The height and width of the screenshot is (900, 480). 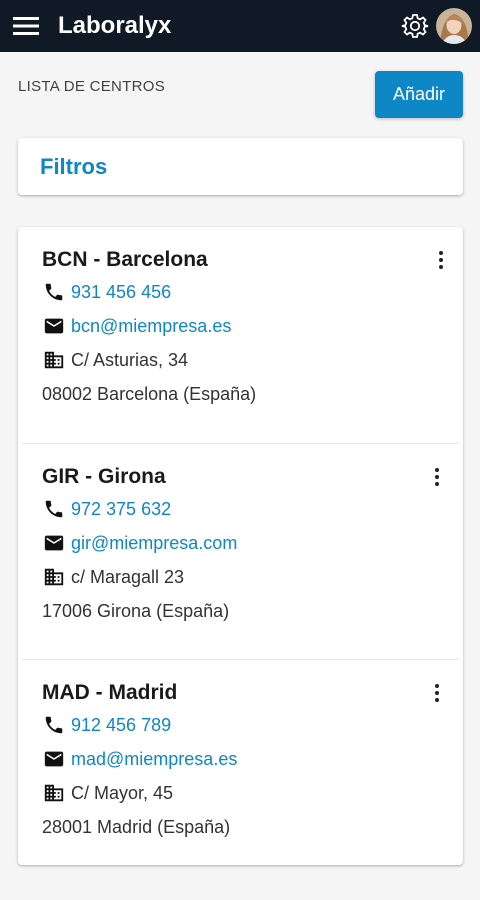 I want to click on settings-button, so click(x=415, y=26).